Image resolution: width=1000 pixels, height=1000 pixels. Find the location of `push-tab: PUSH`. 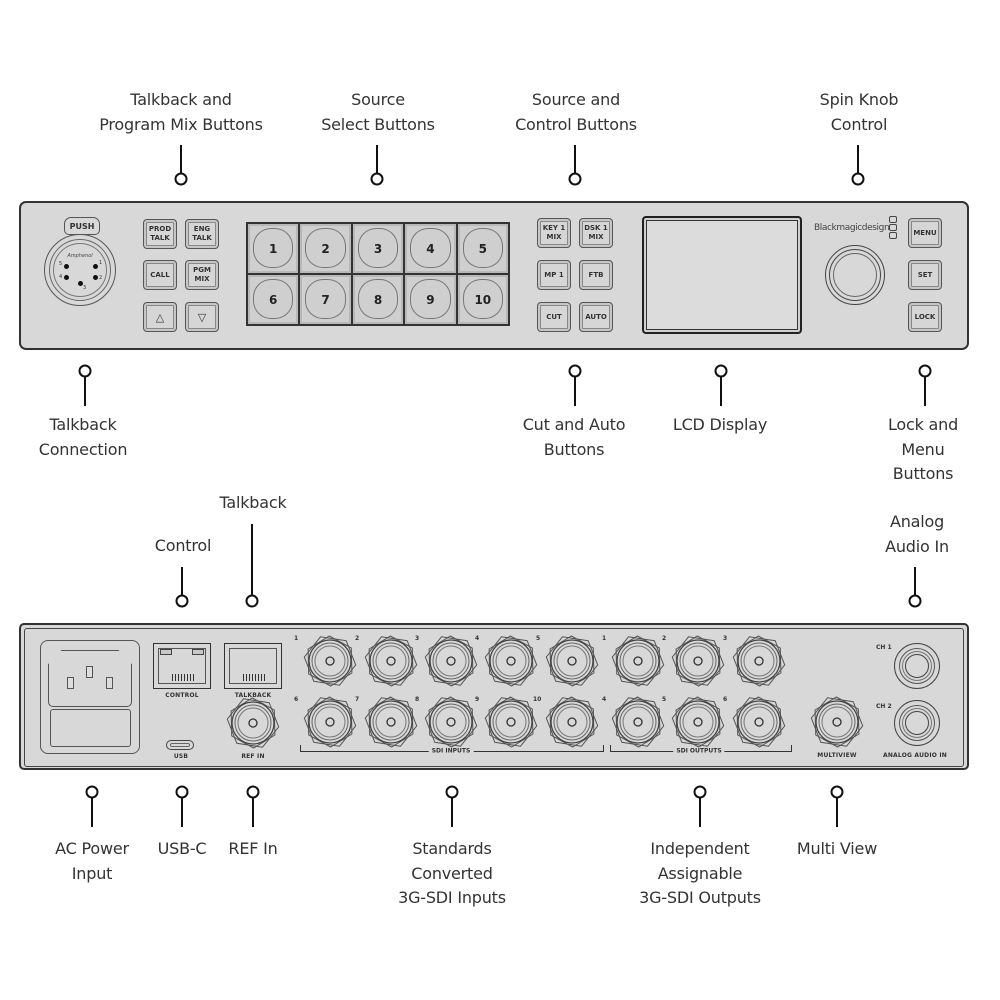

push-tab: PUSH is located at coordinates (82, 226).